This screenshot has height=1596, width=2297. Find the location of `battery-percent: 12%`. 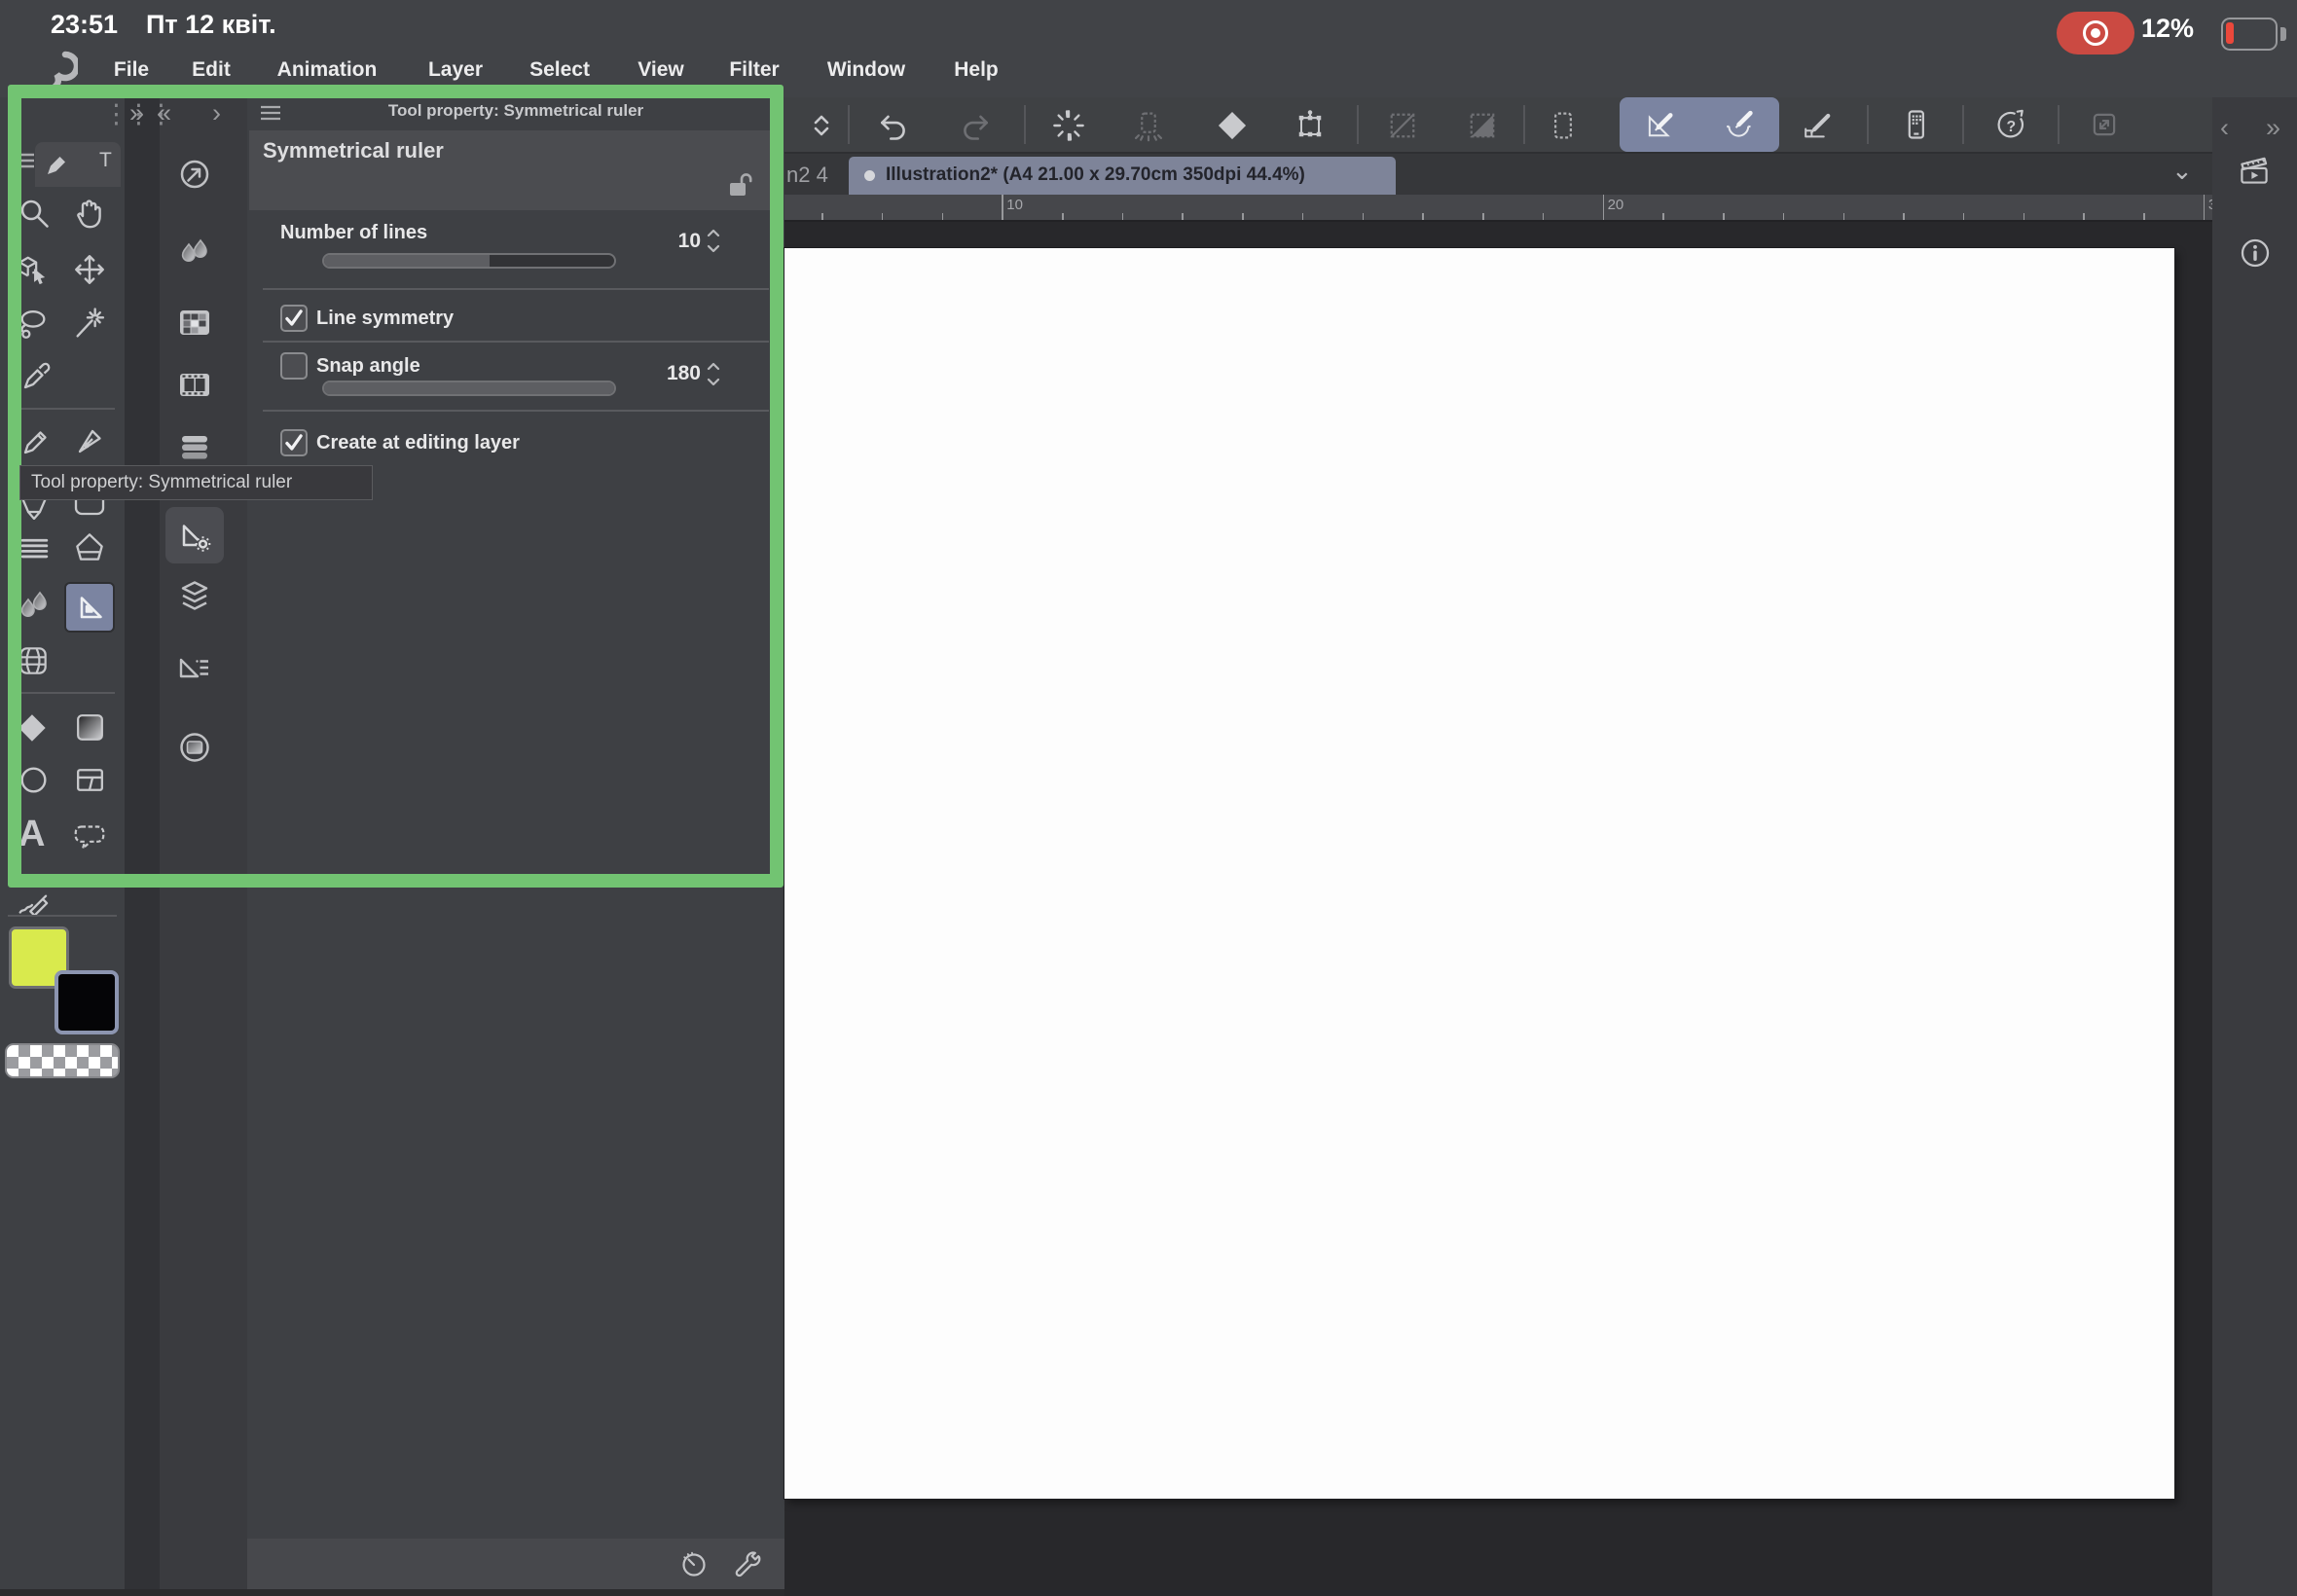

battery-percent: 12% is located at coordinates (2168, 28).